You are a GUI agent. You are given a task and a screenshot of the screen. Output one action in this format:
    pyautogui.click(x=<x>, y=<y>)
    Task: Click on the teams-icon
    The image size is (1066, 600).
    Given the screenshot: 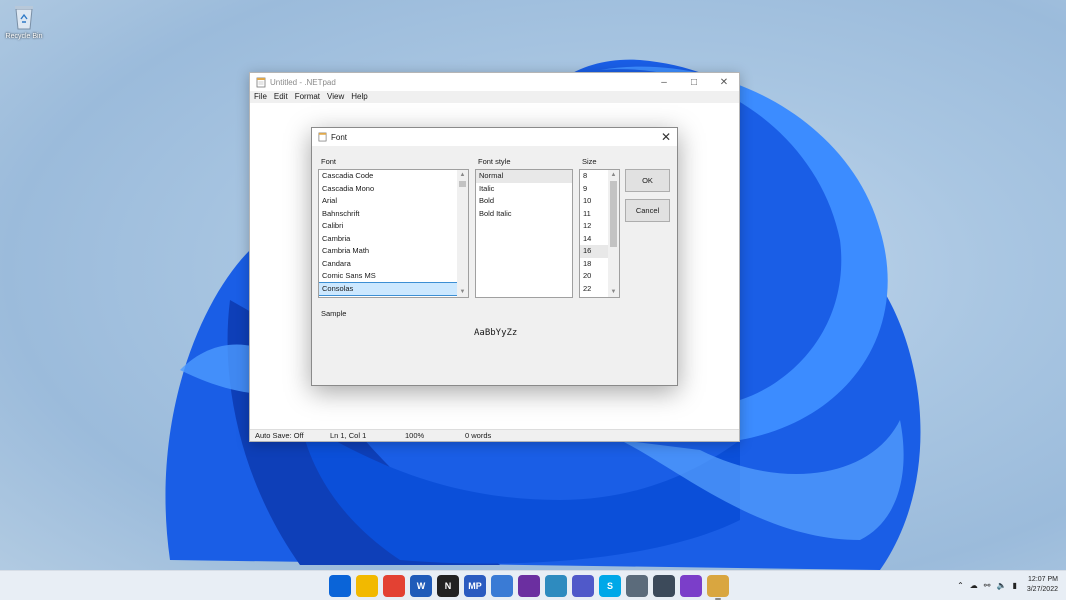 What is the action you would take?
    pyautogui.click(x=583, y=586)
    